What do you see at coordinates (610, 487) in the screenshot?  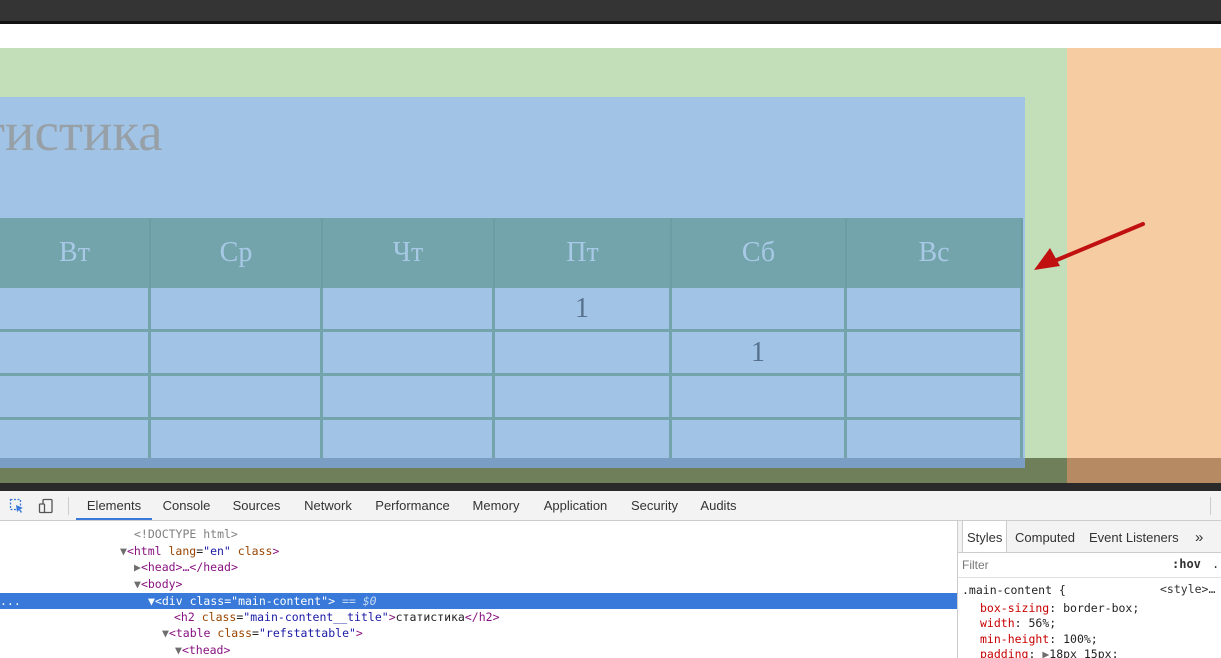 I see `devtools-top-border` at bounding box center [610, 487].